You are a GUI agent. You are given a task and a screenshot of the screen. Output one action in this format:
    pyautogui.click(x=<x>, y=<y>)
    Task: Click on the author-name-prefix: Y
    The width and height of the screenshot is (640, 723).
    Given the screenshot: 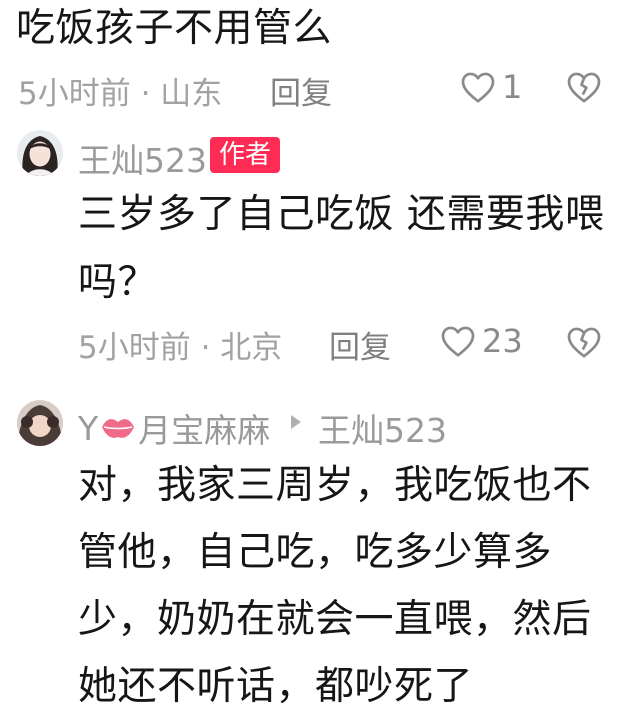 What is the action you would take?
    pyautogui.click(x=88, y=428)
    